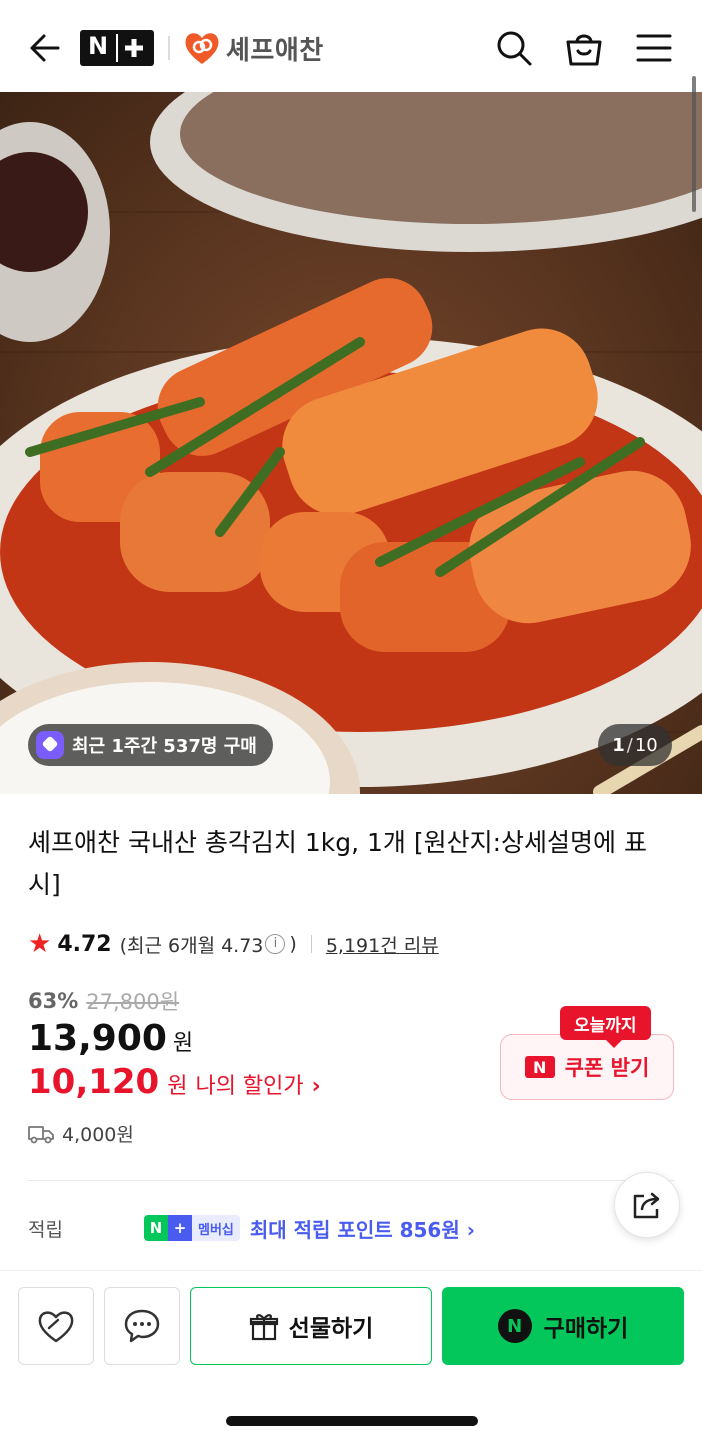  What do you see at coordinates (183, 1043) in the screenshot?
I see `sale-price-currency: 원` at bounding box center [183, 1043].